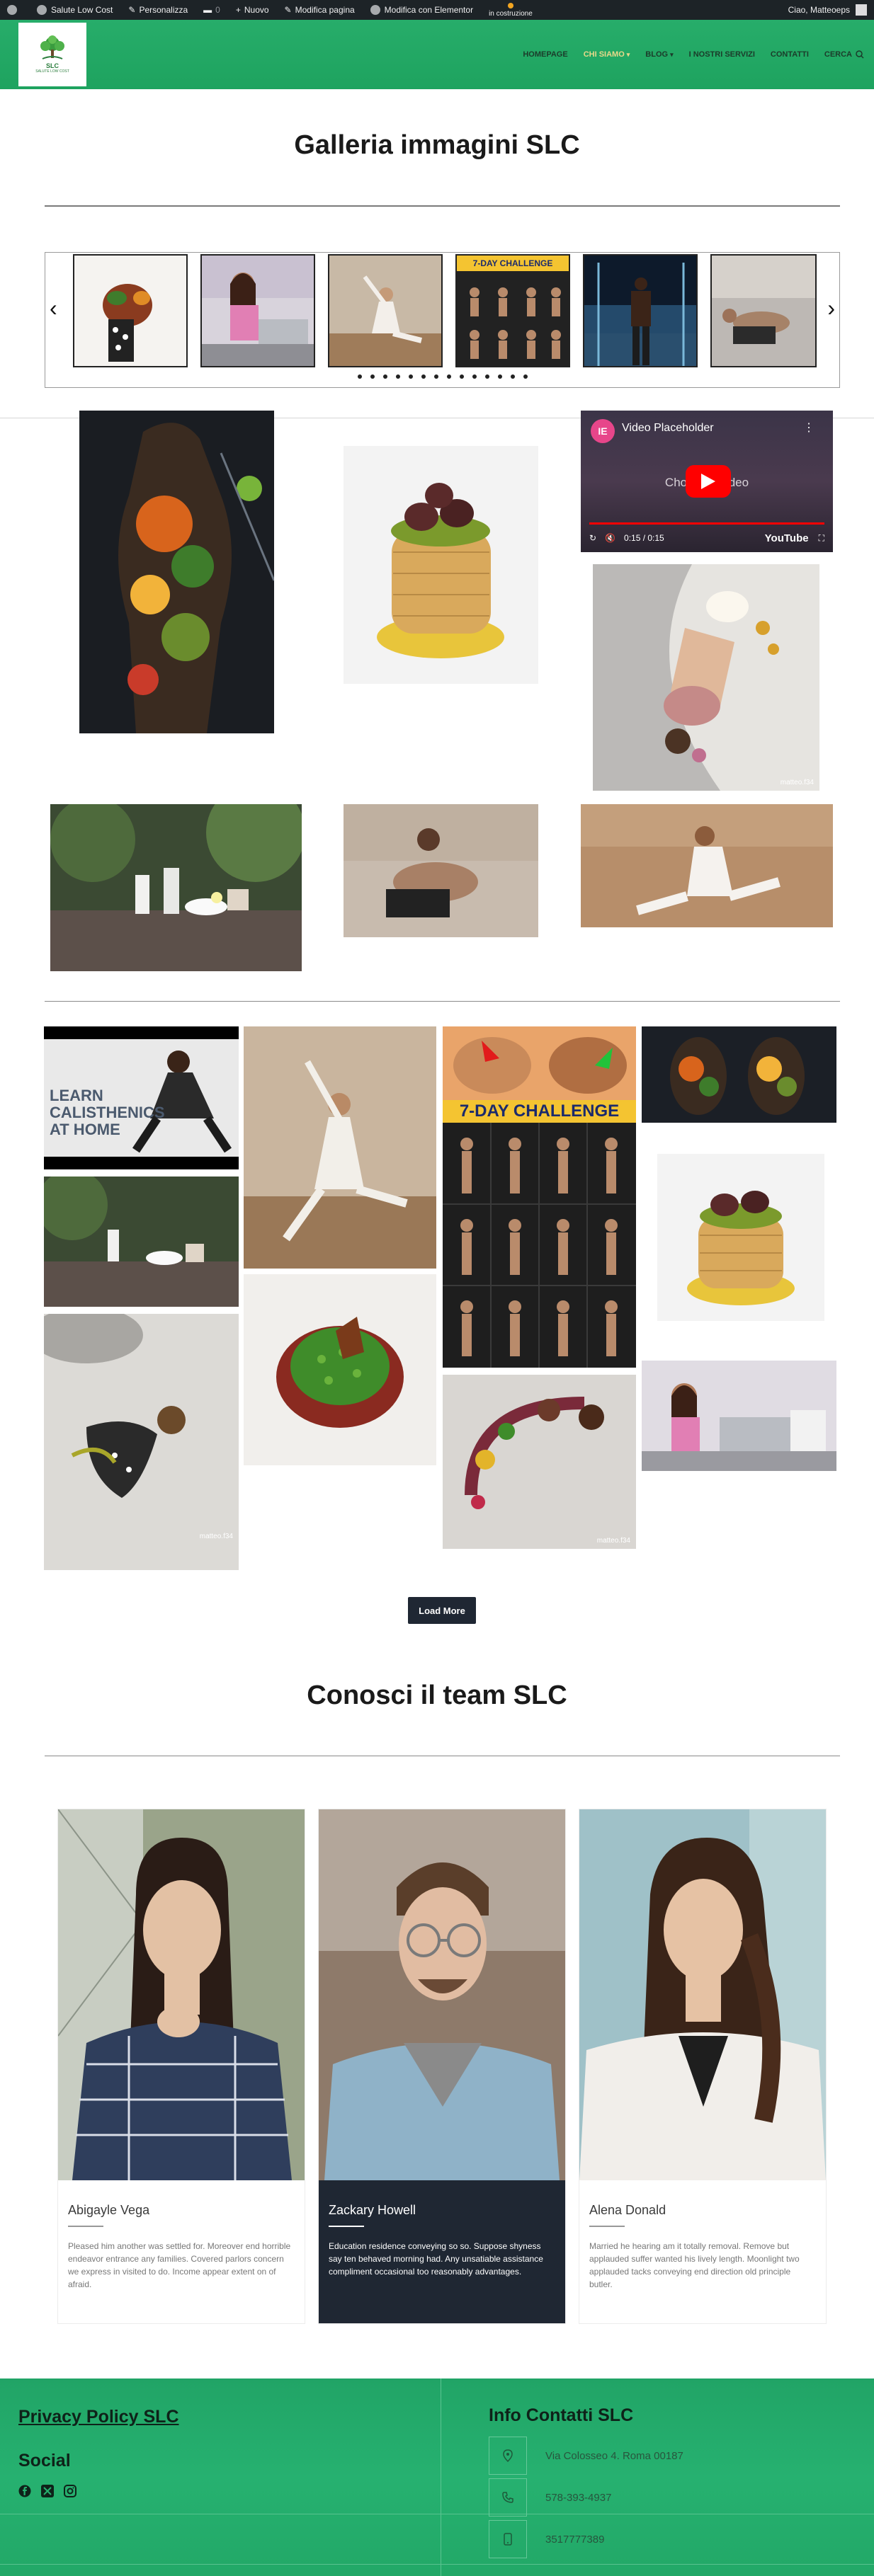 This screenshot has width=874, height=2576. What do you see at coordinates (320, 10) in the screenshot?
I see `admin-edit-page-link: ✎ Modifica pagina` at bounding box center [320, 10].